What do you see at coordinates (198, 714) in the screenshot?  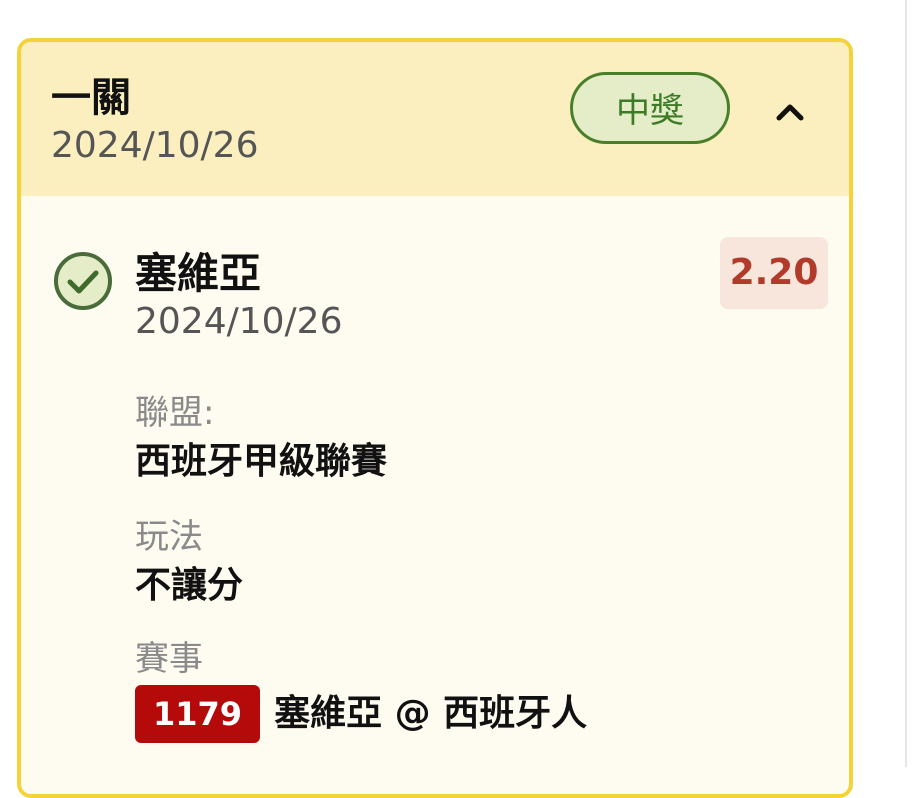 I see `event-code-badge: 1179` at bounding box center [198, 714].